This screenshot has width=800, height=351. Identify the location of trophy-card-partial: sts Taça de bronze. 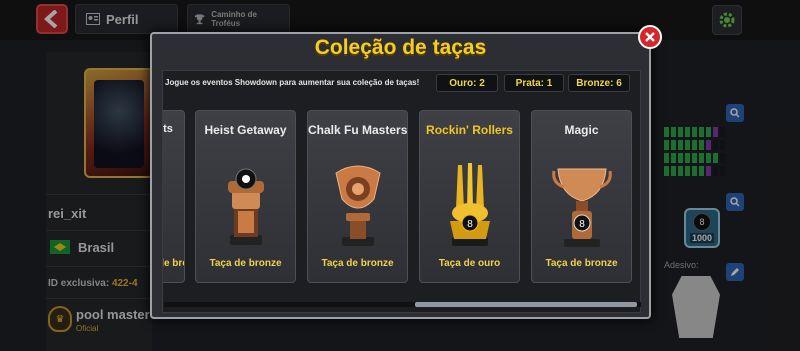
(174, 196).